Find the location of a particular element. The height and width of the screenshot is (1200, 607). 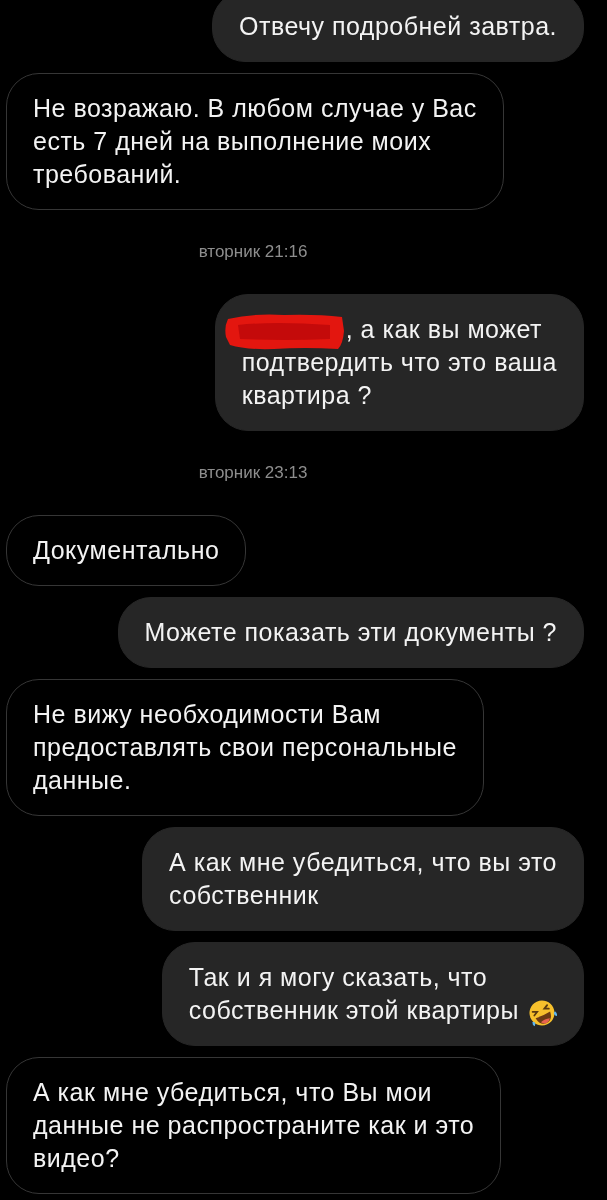

message-text: Можете показать эти документы ? is located at coordinates (350, 632).